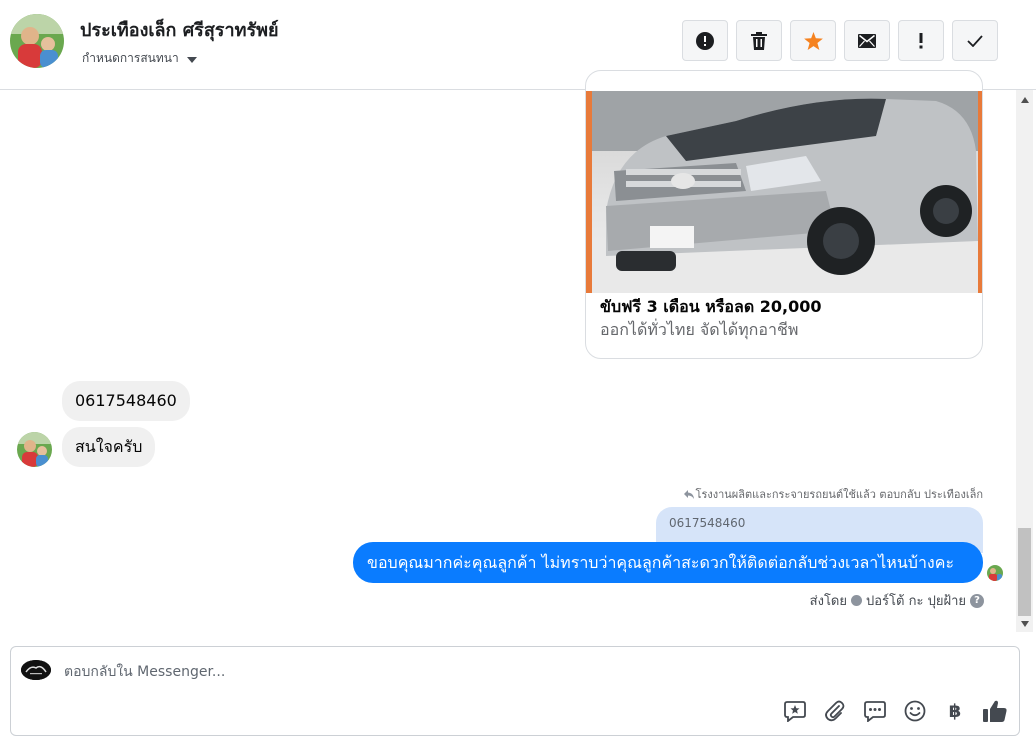  I want to click on contact-name: ประเทืองเล็ก ศรีสุราทรัพย์, so click(179, 29).